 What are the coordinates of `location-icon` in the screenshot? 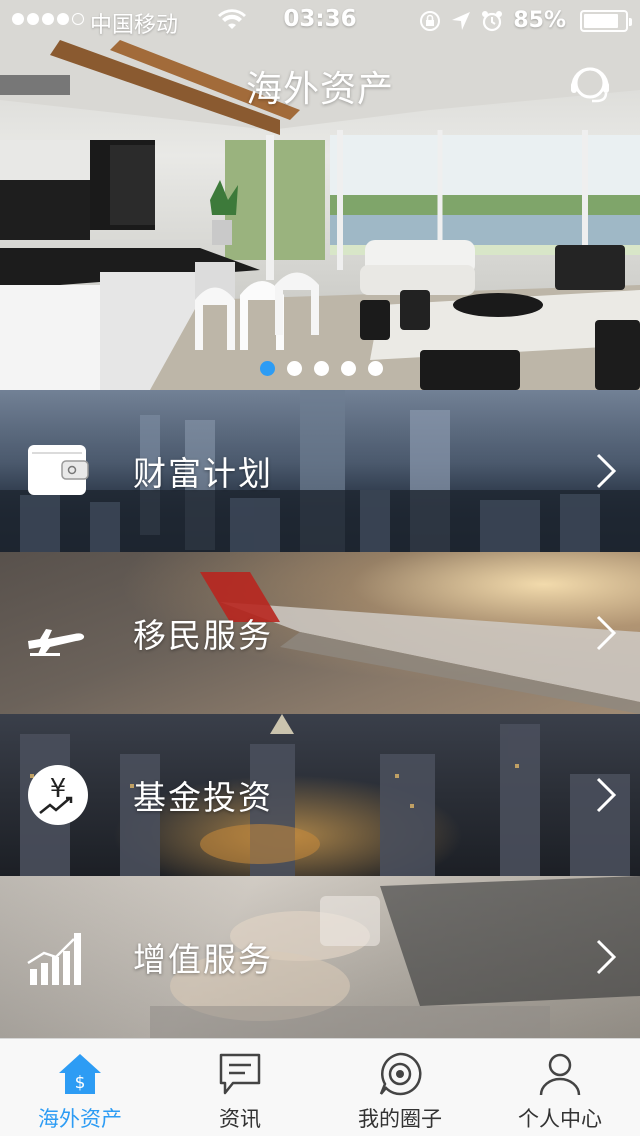 It's located at (461, 20).